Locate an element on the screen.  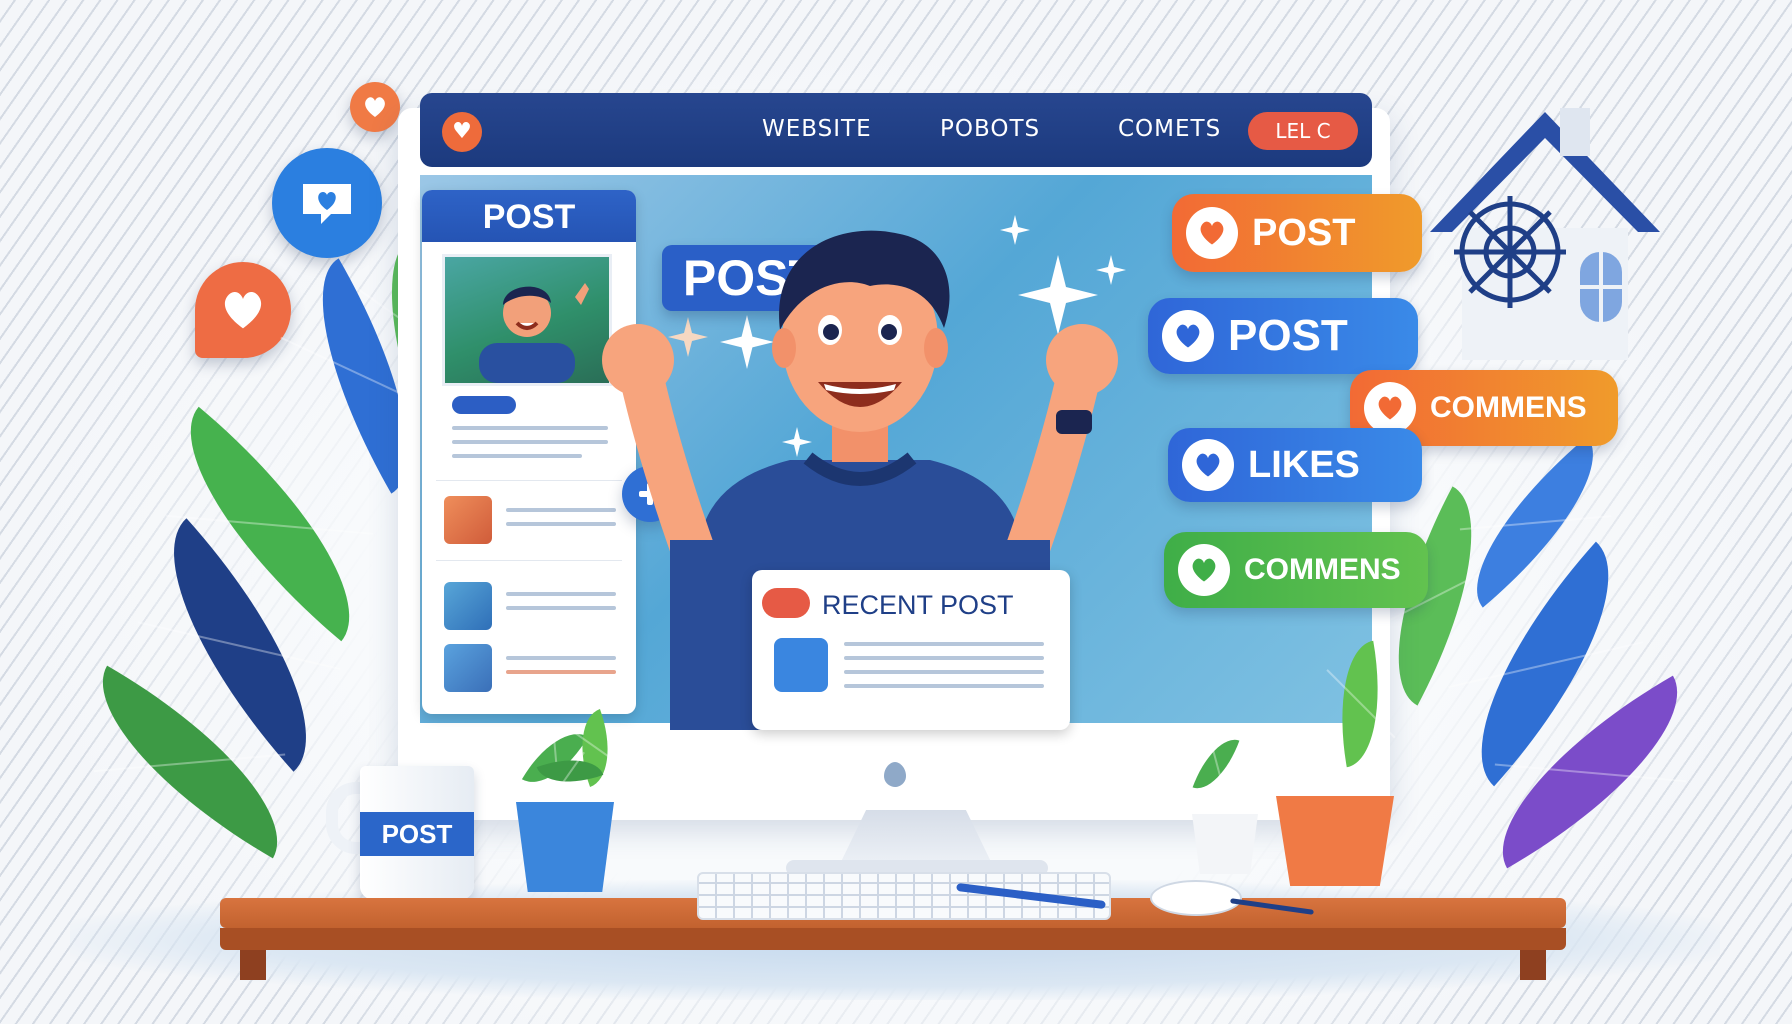
likes-badge-blue: LIKES is located at coordinates (1295, 465).